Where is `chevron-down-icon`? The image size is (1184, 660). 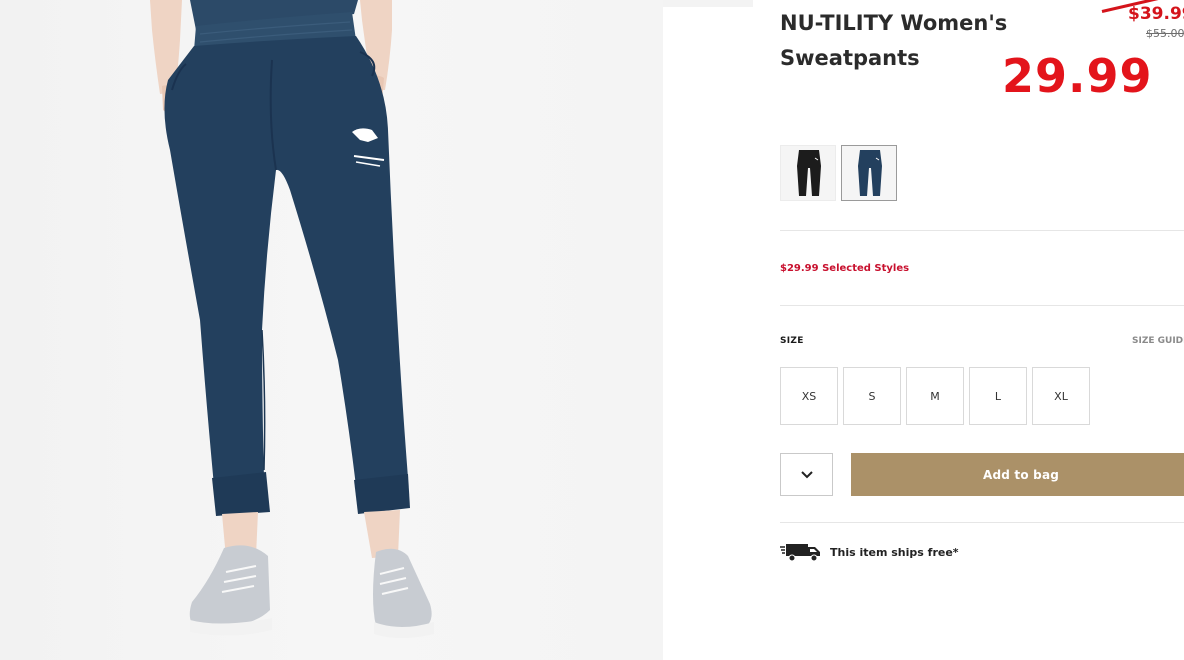 chevron-down-icon is located at coordinates (806, 474).